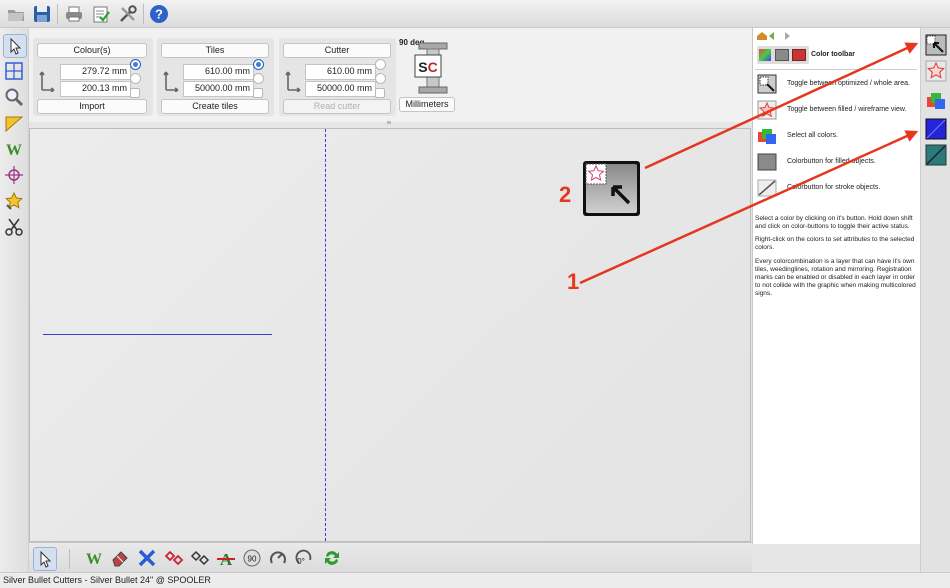 This screenshot has height=588, width=950. What do you see at coordinates (621, 195) in the screenshot?
I see `pointer-arrow-icon` at bounding box center [621, 195].